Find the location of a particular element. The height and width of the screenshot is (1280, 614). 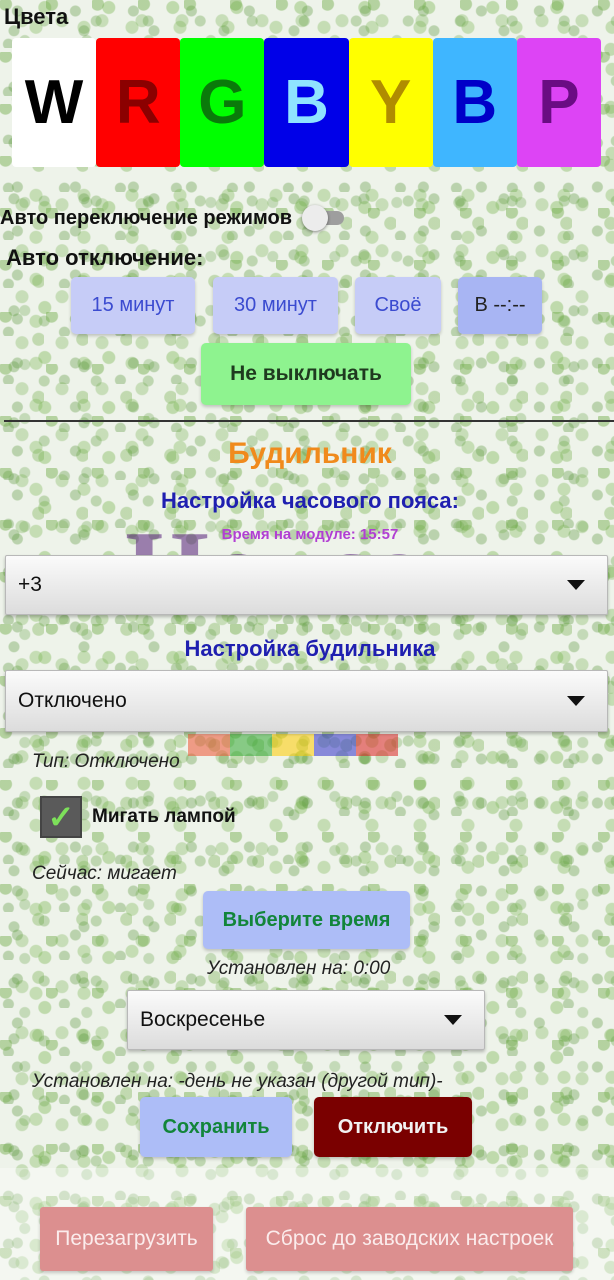

color-button-letter: G is located at coordinates (222, 102).